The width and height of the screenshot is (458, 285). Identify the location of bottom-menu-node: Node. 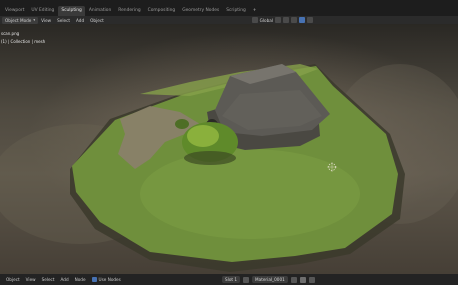
(80, 279).